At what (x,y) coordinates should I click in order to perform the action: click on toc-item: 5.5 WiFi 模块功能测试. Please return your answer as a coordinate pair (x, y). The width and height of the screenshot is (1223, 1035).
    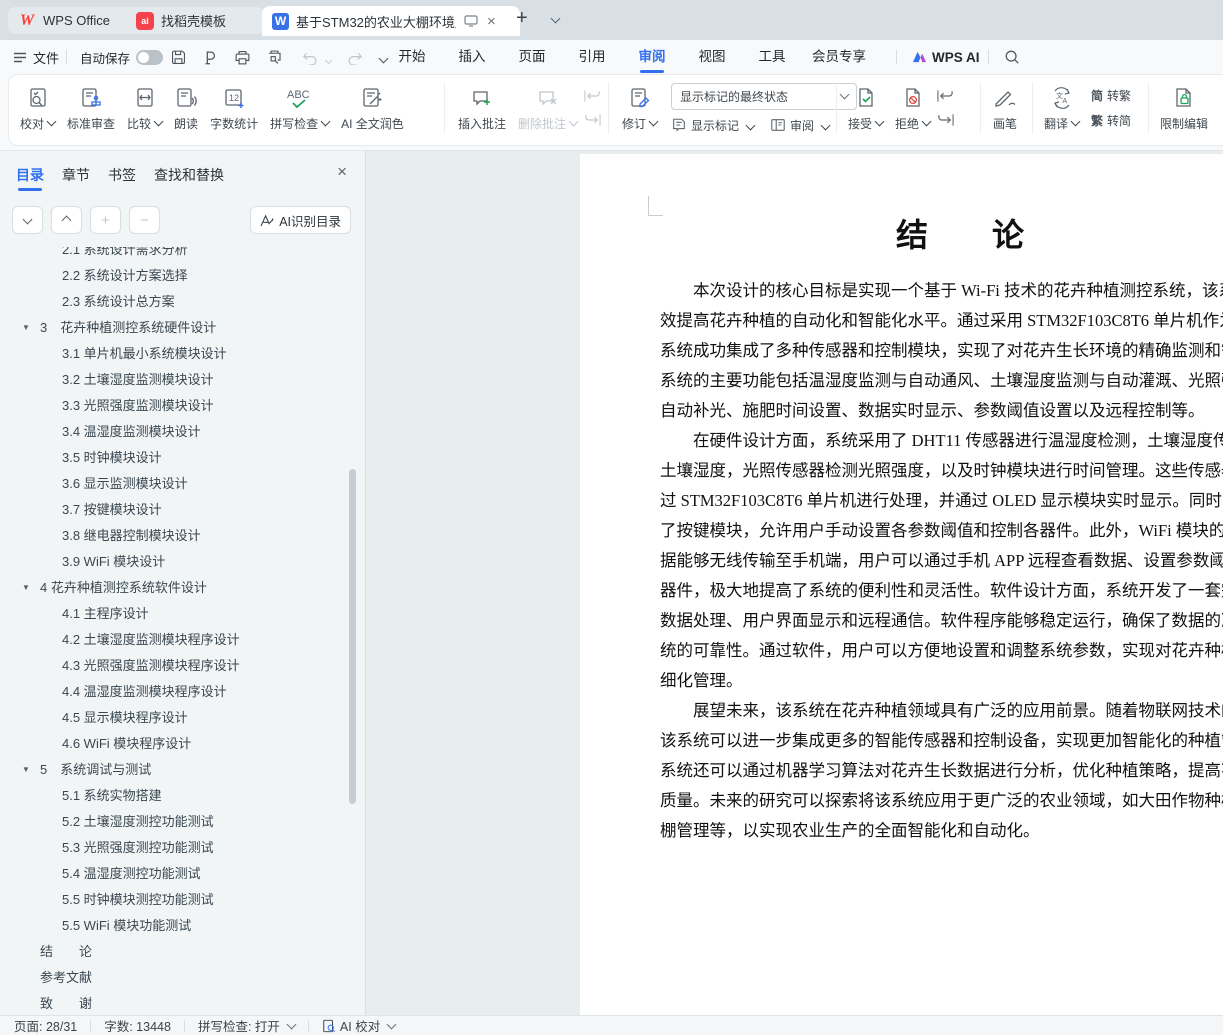
    Looking at the image, I should click on (177, 926).